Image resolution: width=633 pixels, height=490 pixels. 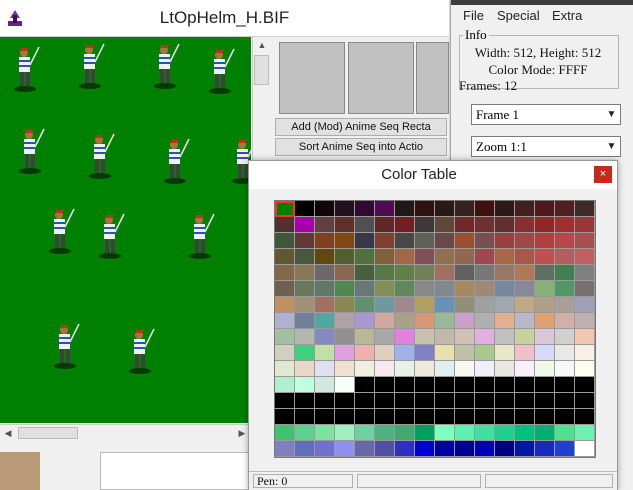 I want to click on horizontal-scroll-thumb, so click(x=48, y=433).